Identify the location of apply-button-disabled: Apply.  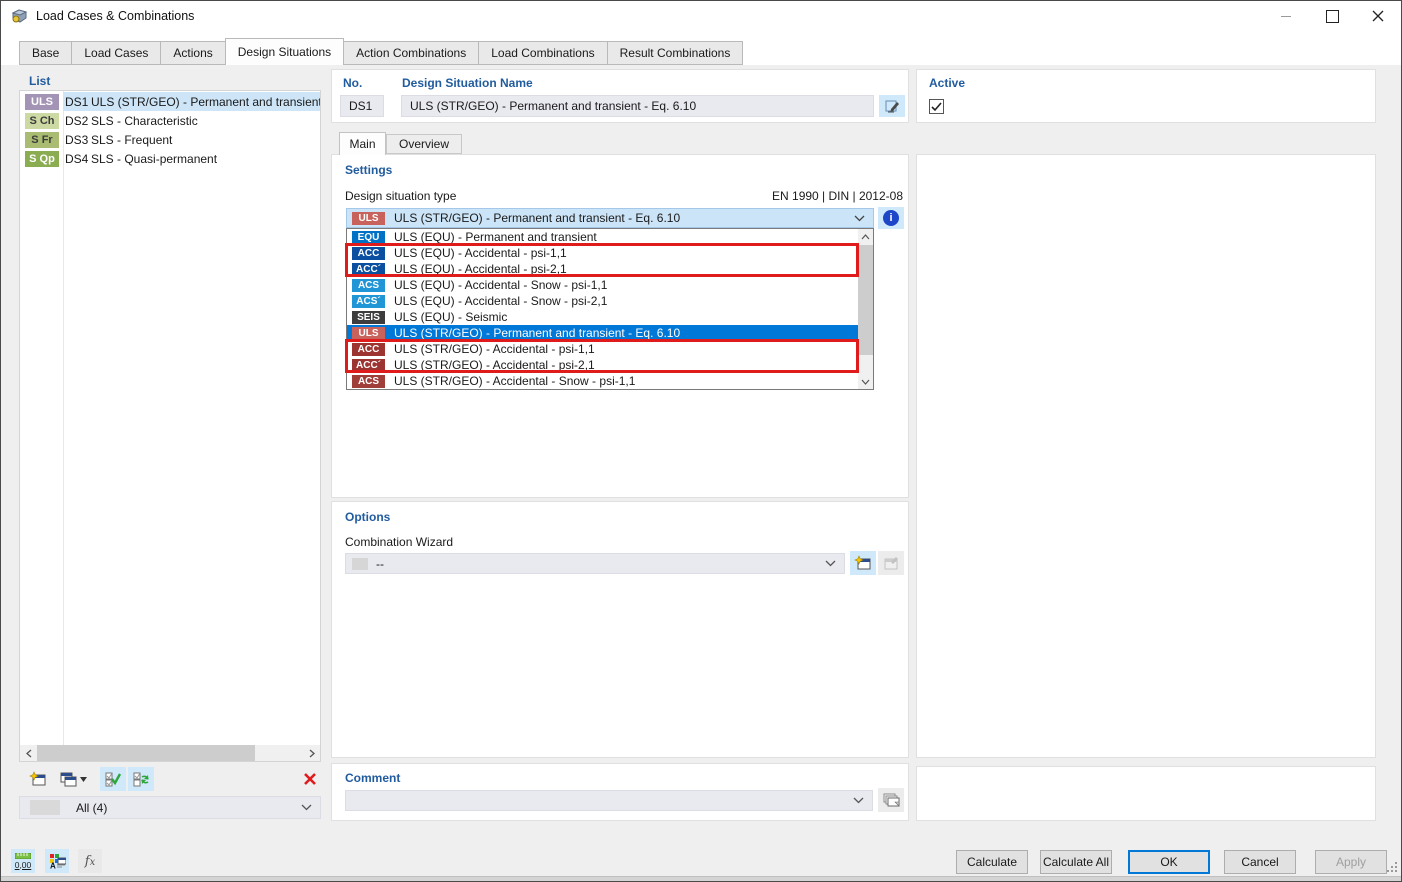
(1351, 862).